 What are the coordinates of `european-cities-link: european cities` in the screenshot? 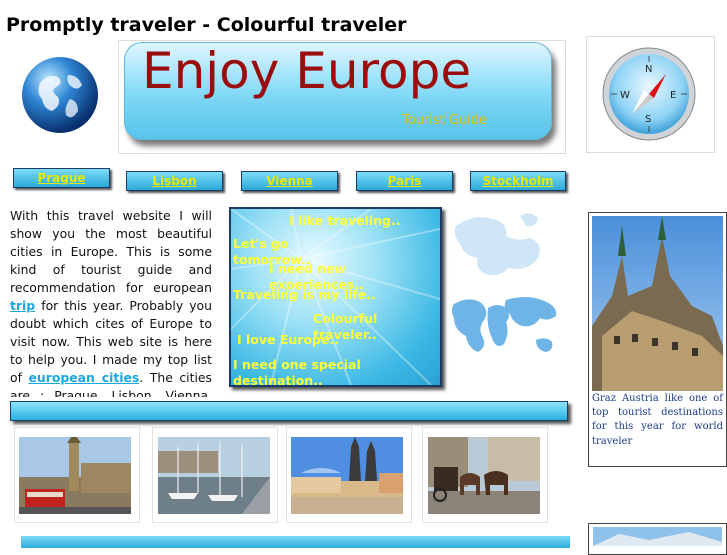 It's located at (84, 377).